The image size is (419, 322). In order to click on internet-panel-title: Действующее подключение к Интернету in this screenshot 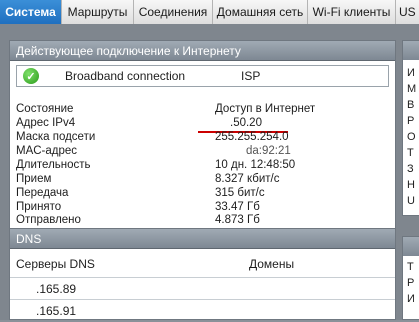, I will do `click(202, 51)`.